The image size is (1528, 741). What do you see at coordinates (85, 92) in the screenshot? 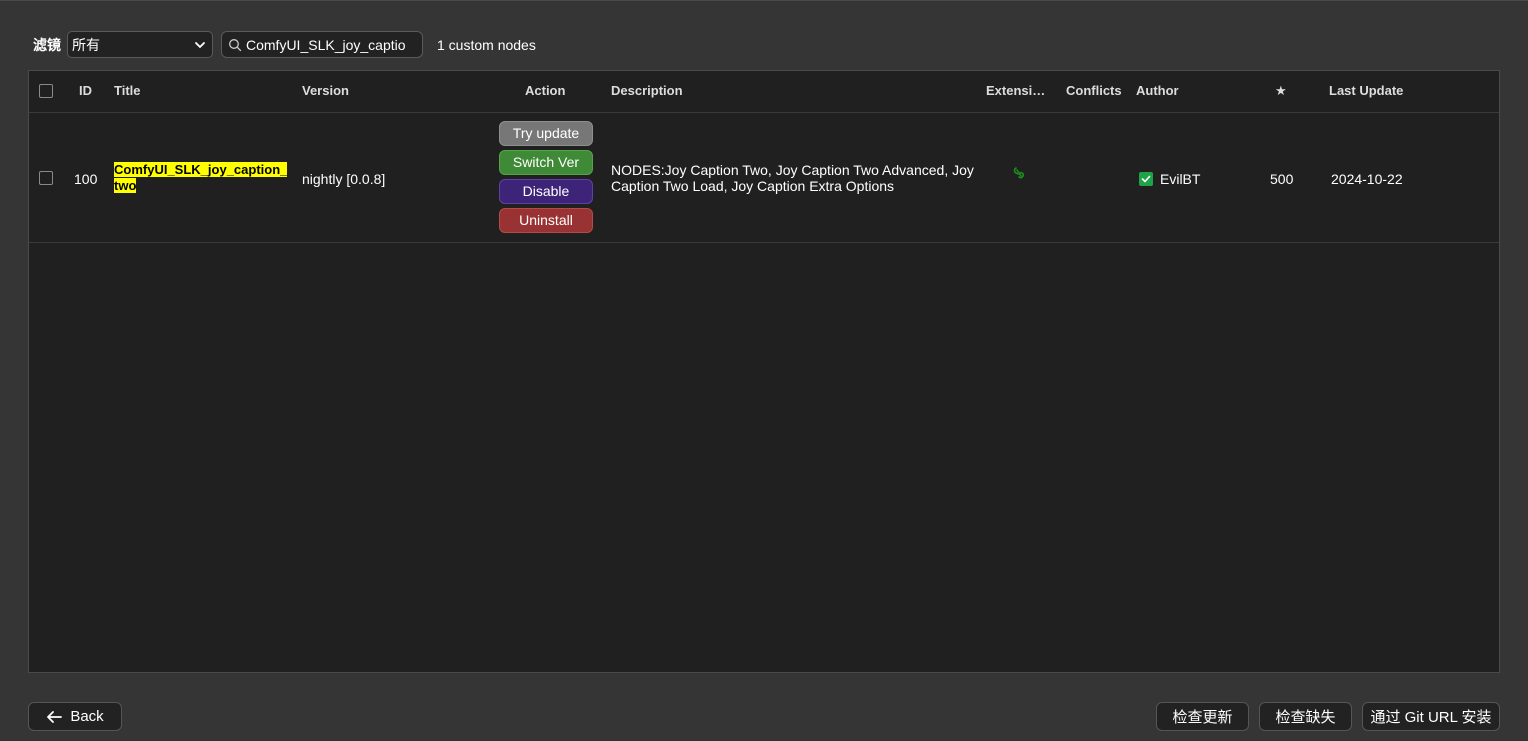
I see `header-id: ID` at bounding box center [85, 92].